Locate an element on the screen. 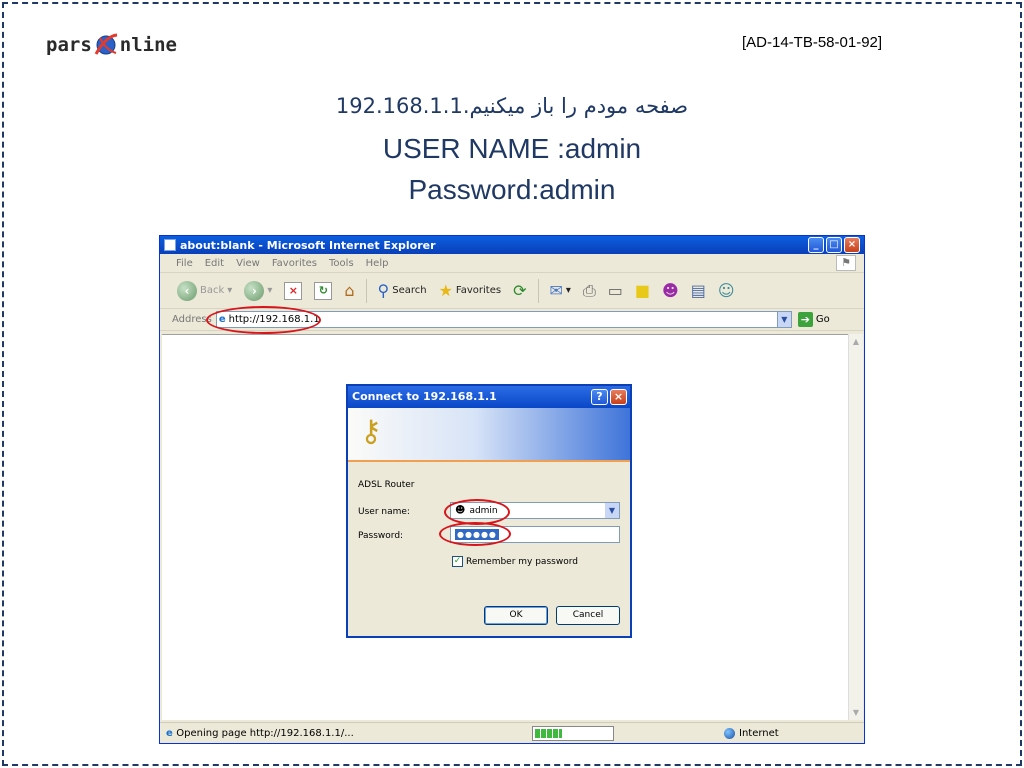  edit-icon: ▭ is located at coordinates (615, 290).